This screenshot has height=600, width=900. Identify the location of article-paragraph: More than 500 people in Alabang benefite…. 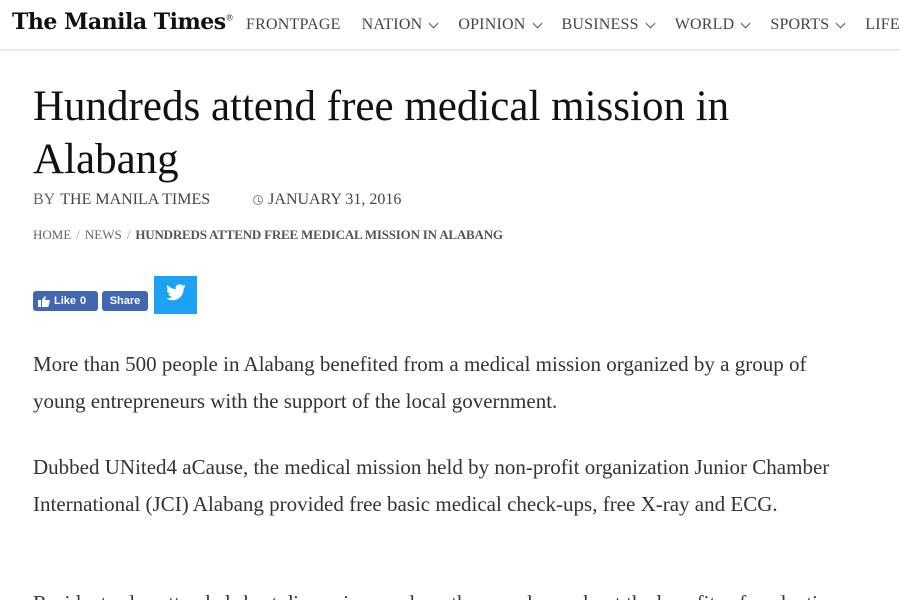
(420, 382).